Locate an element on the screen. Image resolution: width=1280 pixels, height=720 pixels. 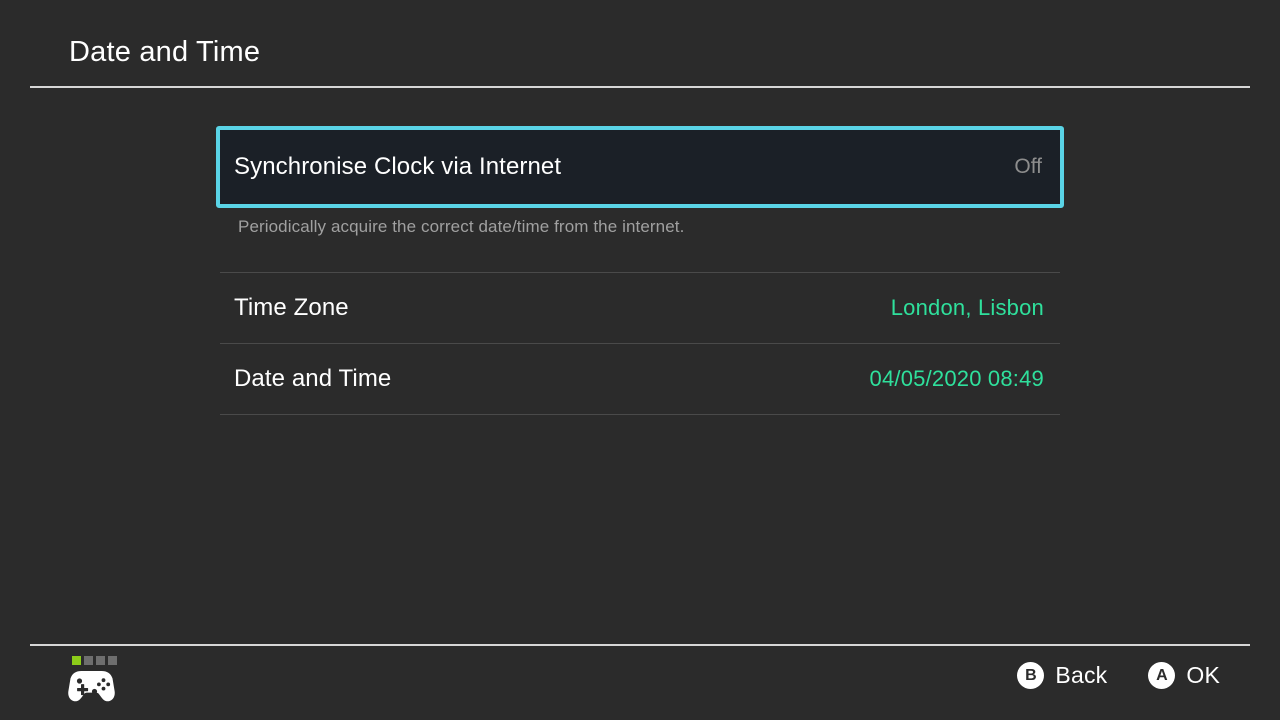
setting-value: 04/05/2020 08:49 is located at coordinates (956, 378).